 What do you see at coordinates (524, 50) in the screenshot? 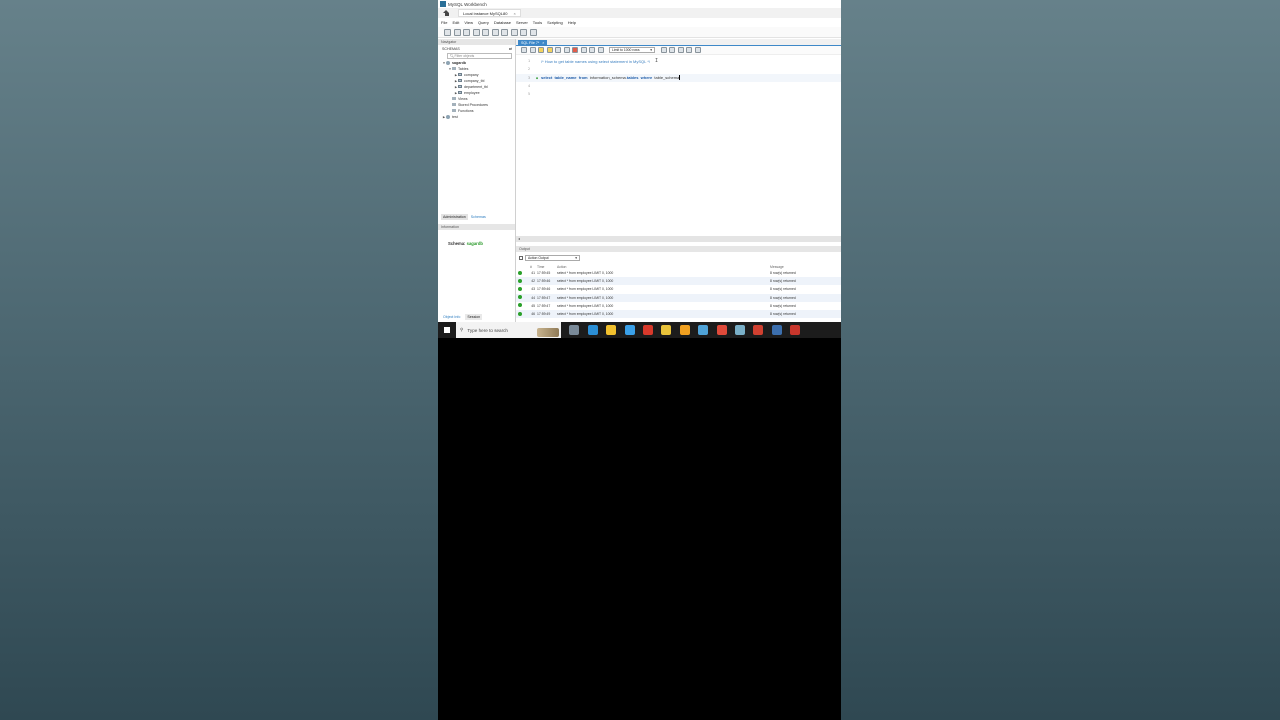
I see `open-file-icon` at bounding box center [524, 50].